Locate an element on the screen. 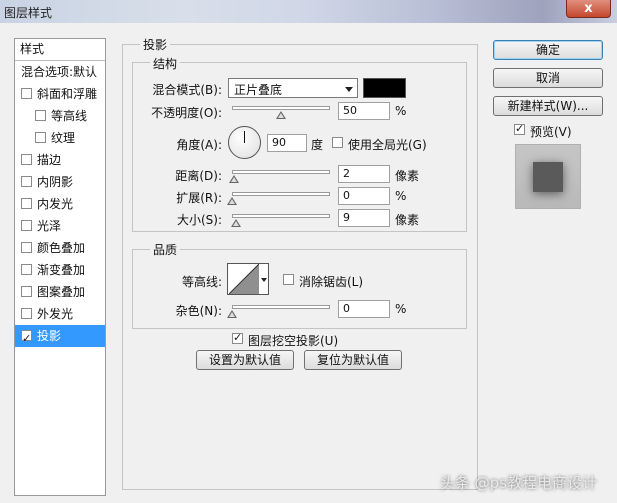  style-list-item: 等高线 is located at coordinates (60, 116).